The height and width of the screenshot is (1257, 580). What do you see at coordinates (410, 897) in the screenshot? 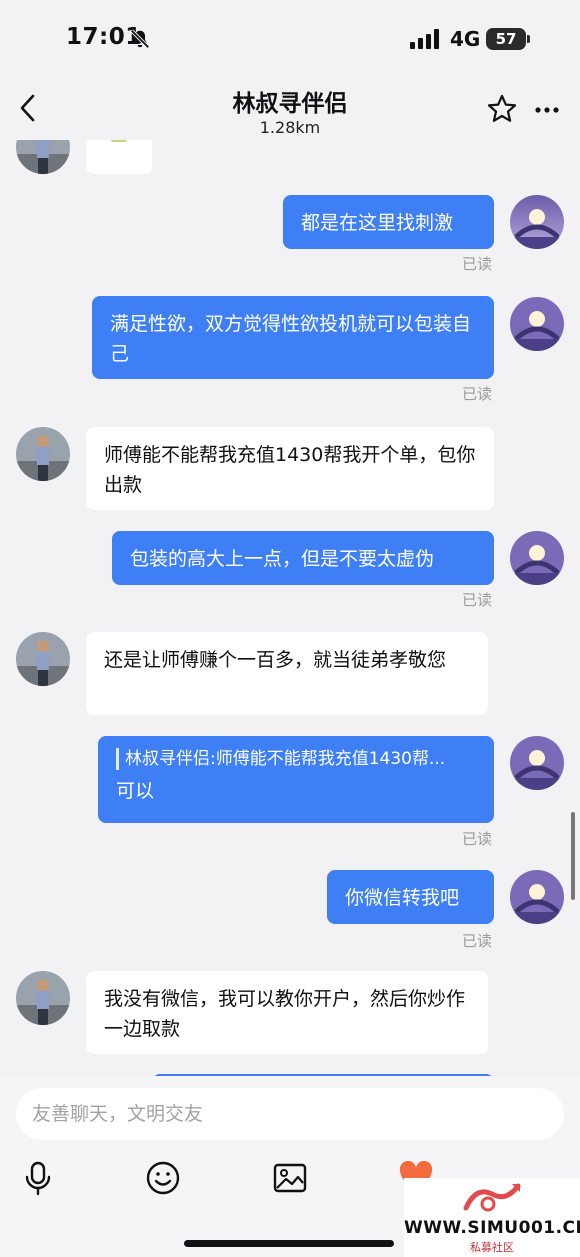
I see `message-bubble-sent: 你微信转我吧` at bounding box center [410, 897].